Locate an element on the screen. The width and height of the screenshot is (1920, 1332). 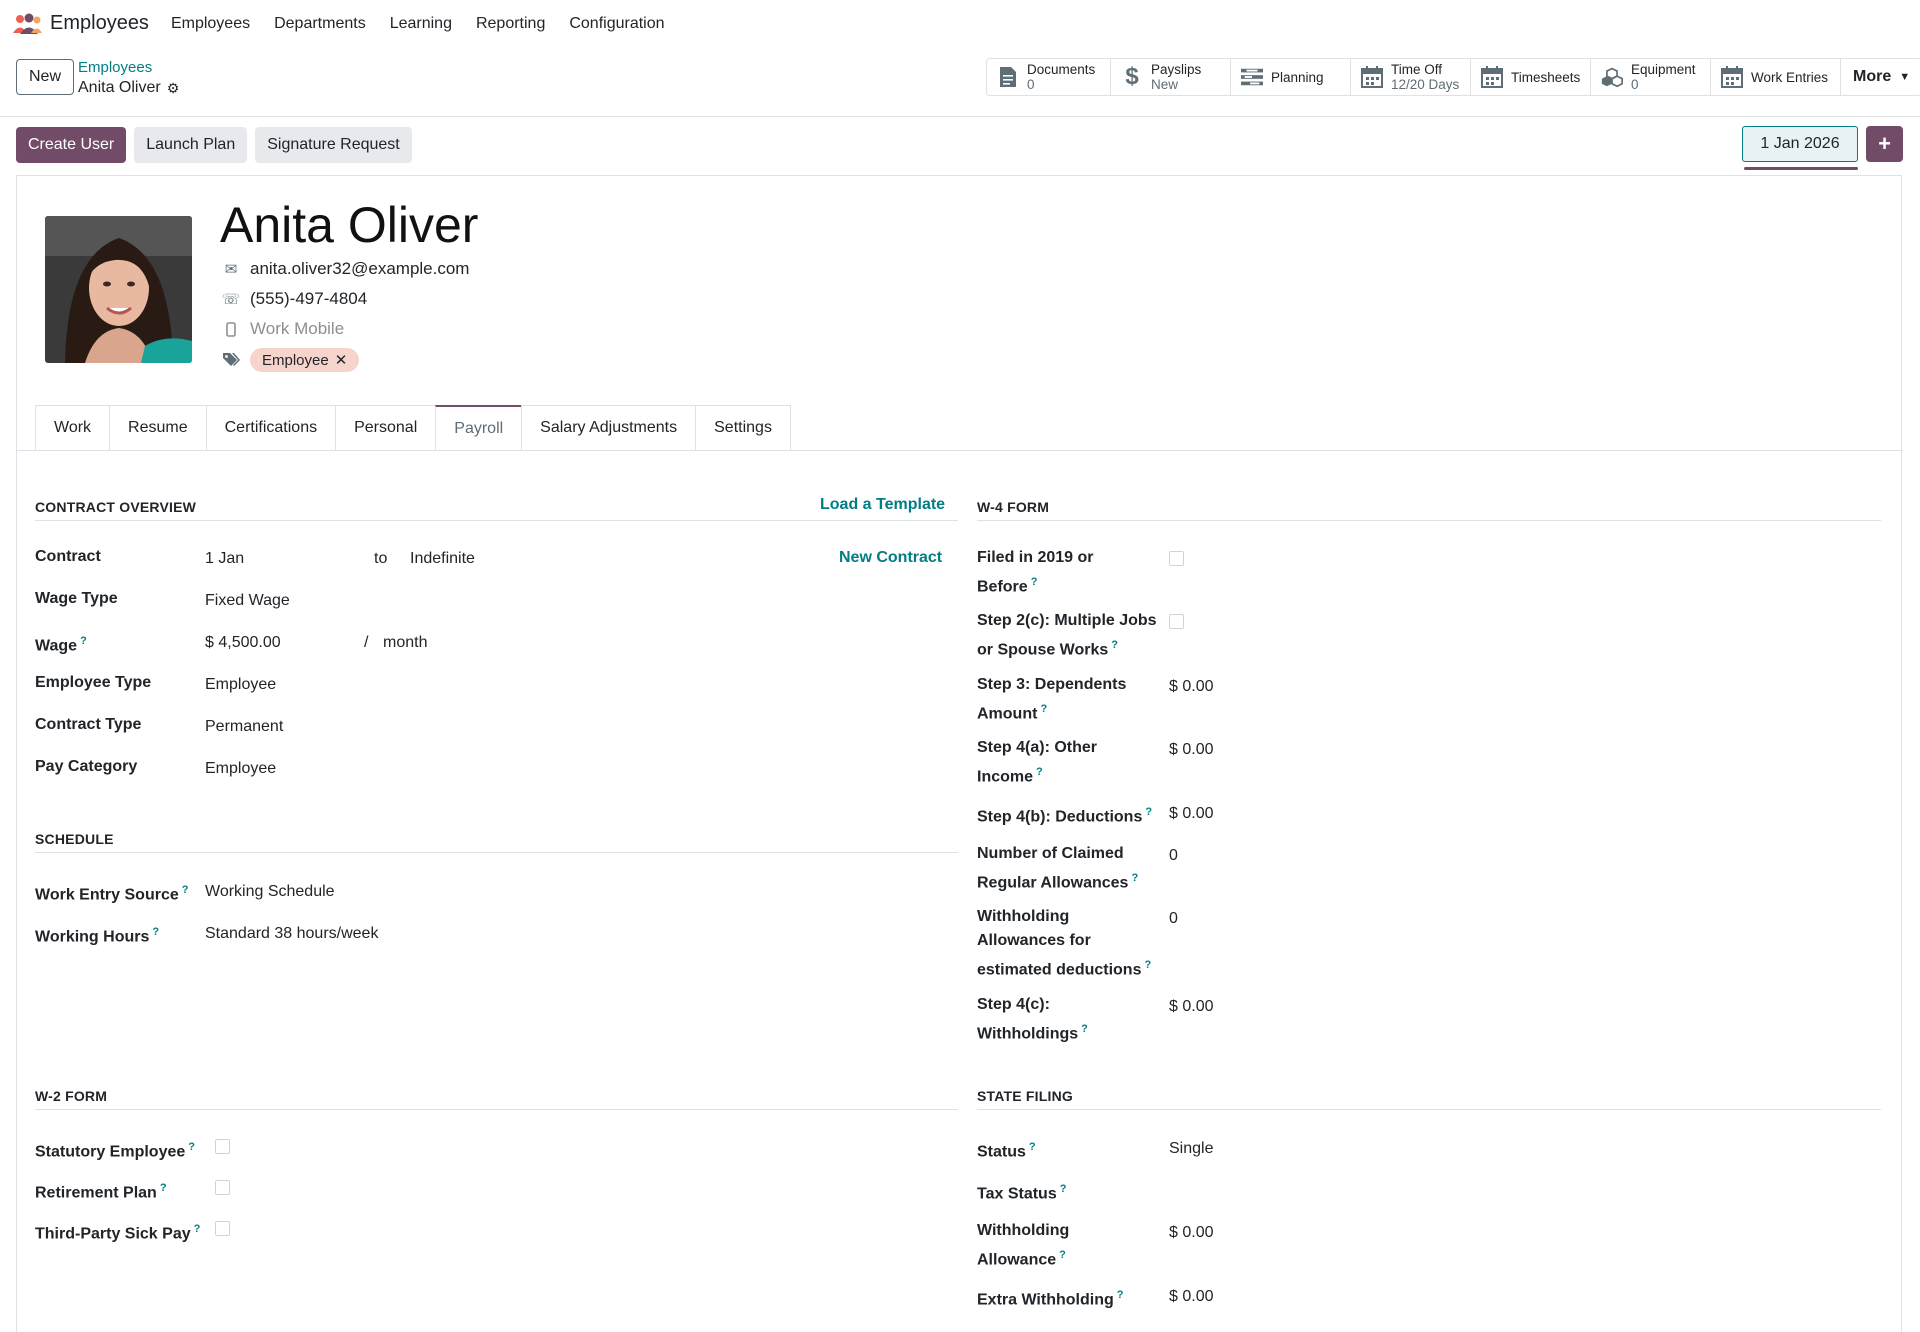
tab-salary-adjustments: Salary Adjustments is located at coordinates (608, 428).